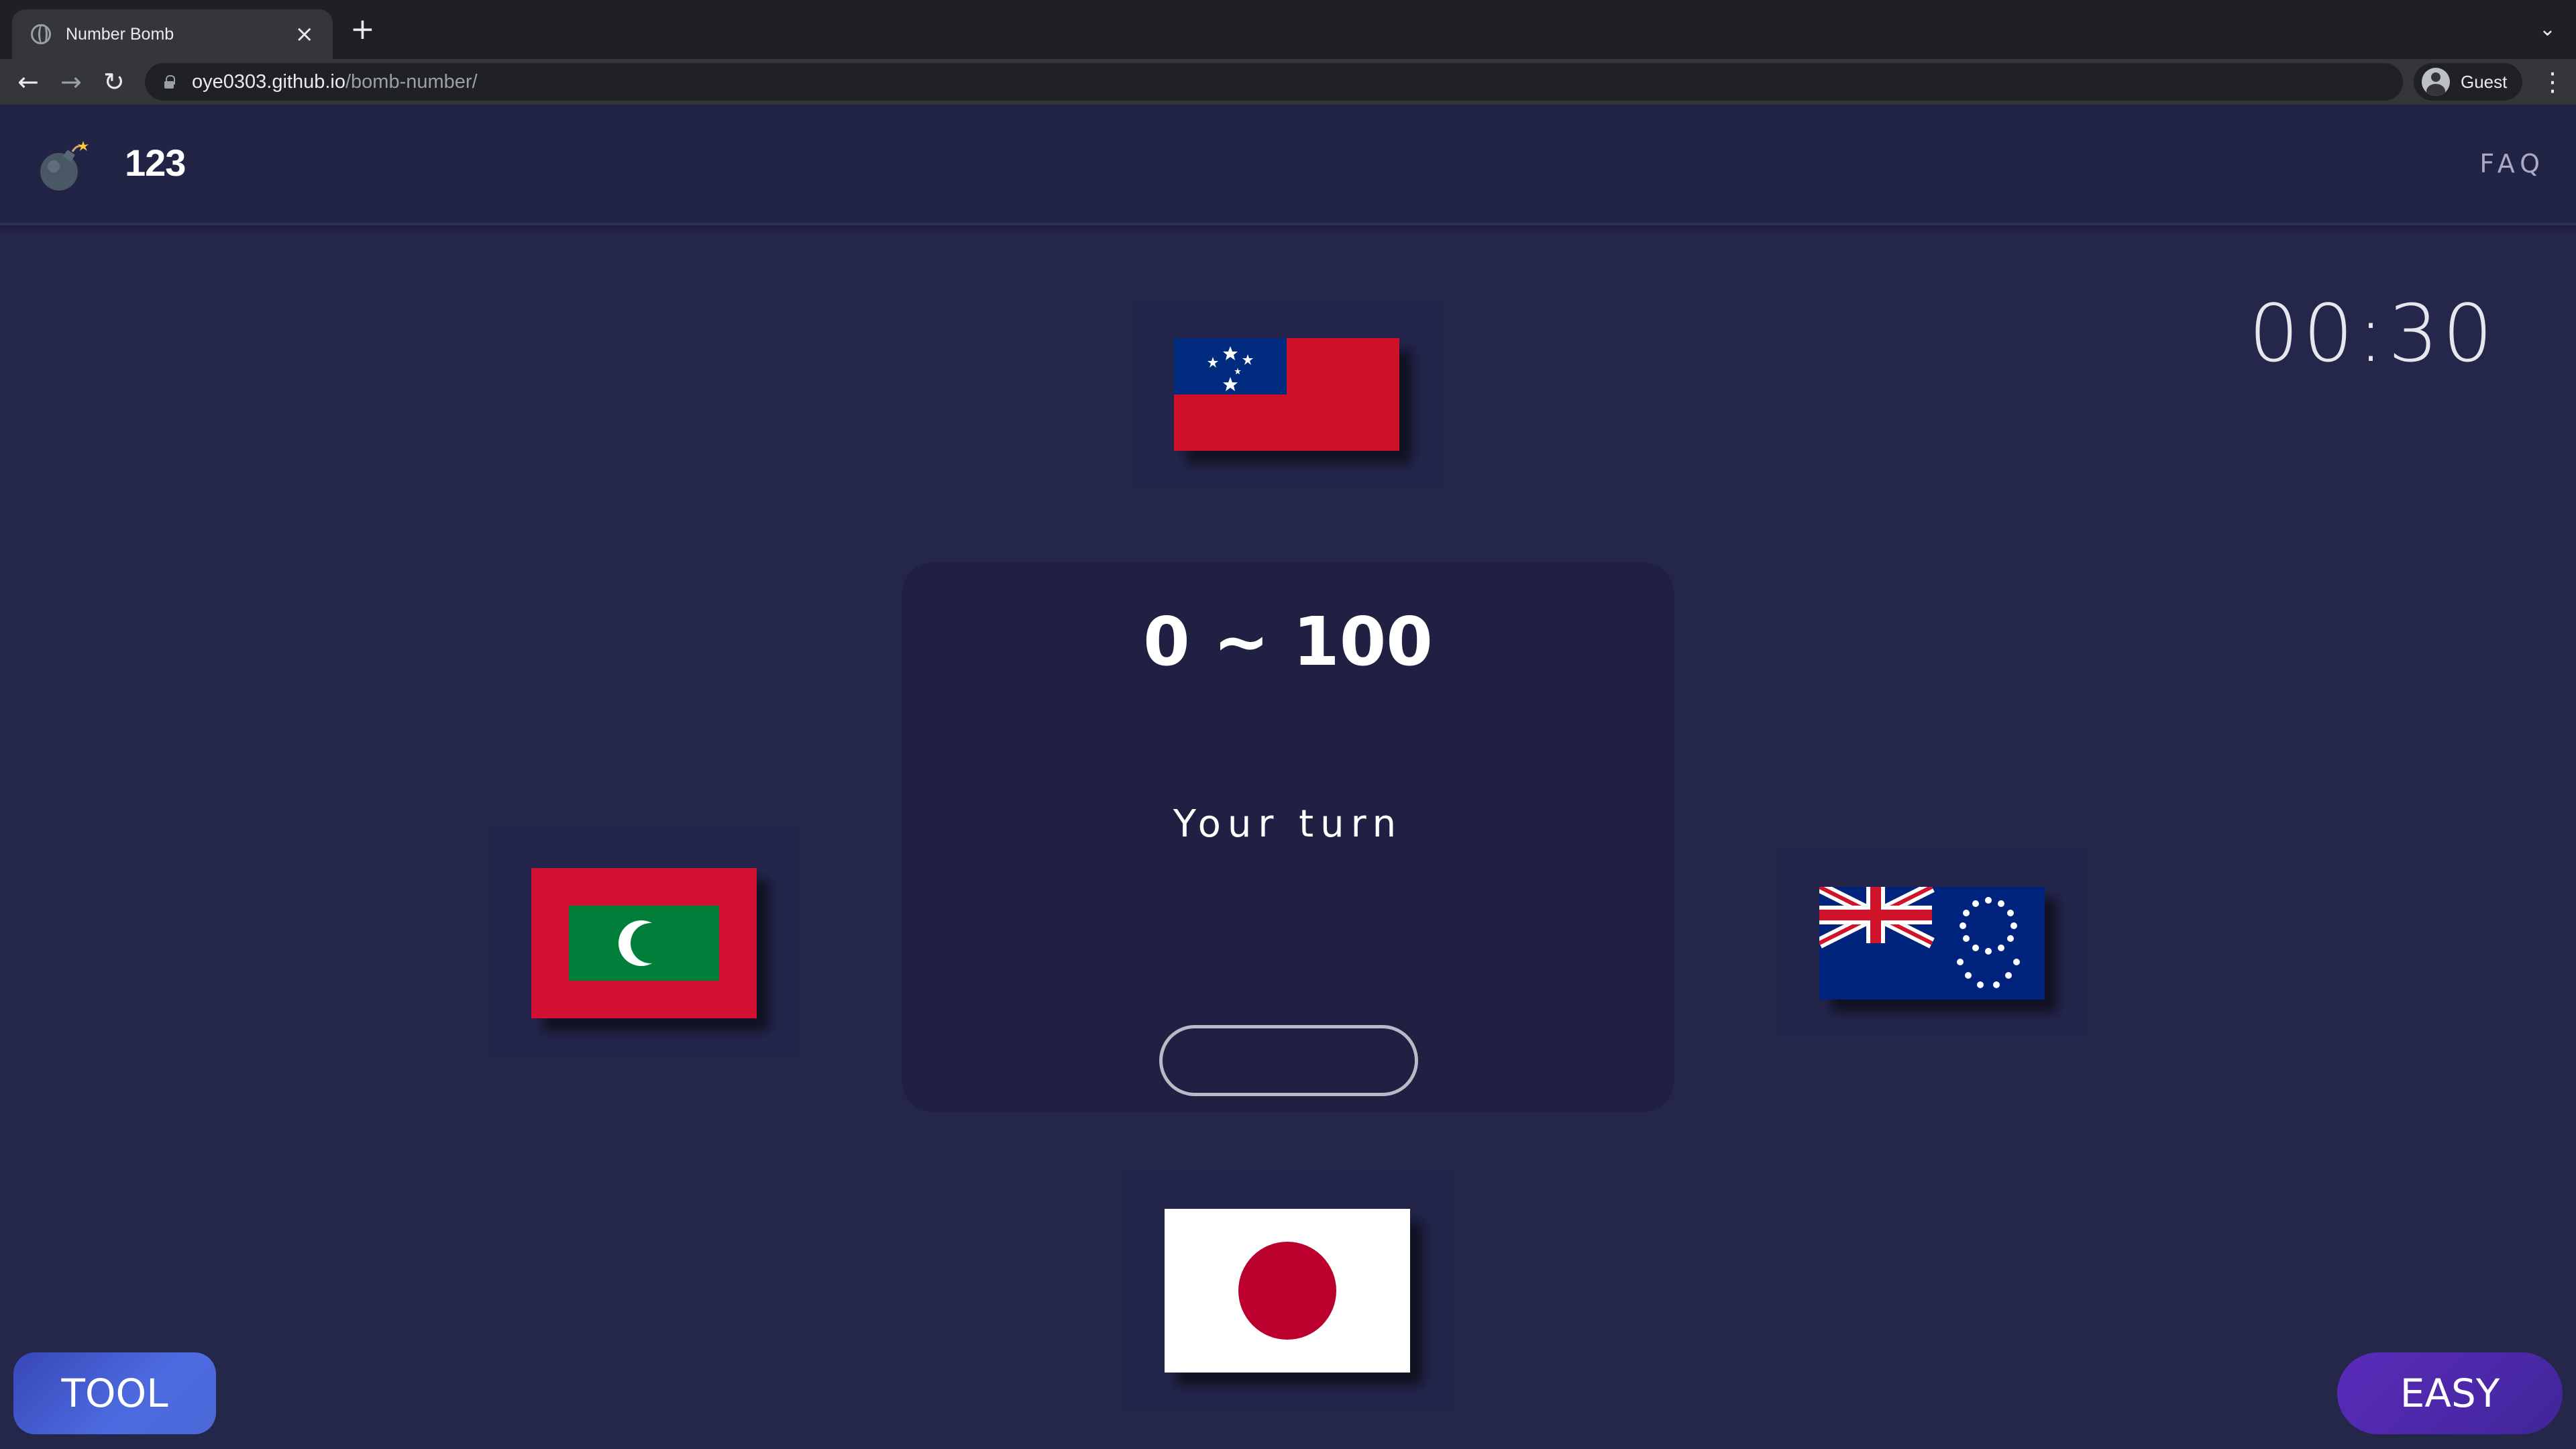 Image resolution: width=2576 pixels, height=1449 pixels. I want to click on tab-list-chevron-icon: ⌄, so click(2547, 29).